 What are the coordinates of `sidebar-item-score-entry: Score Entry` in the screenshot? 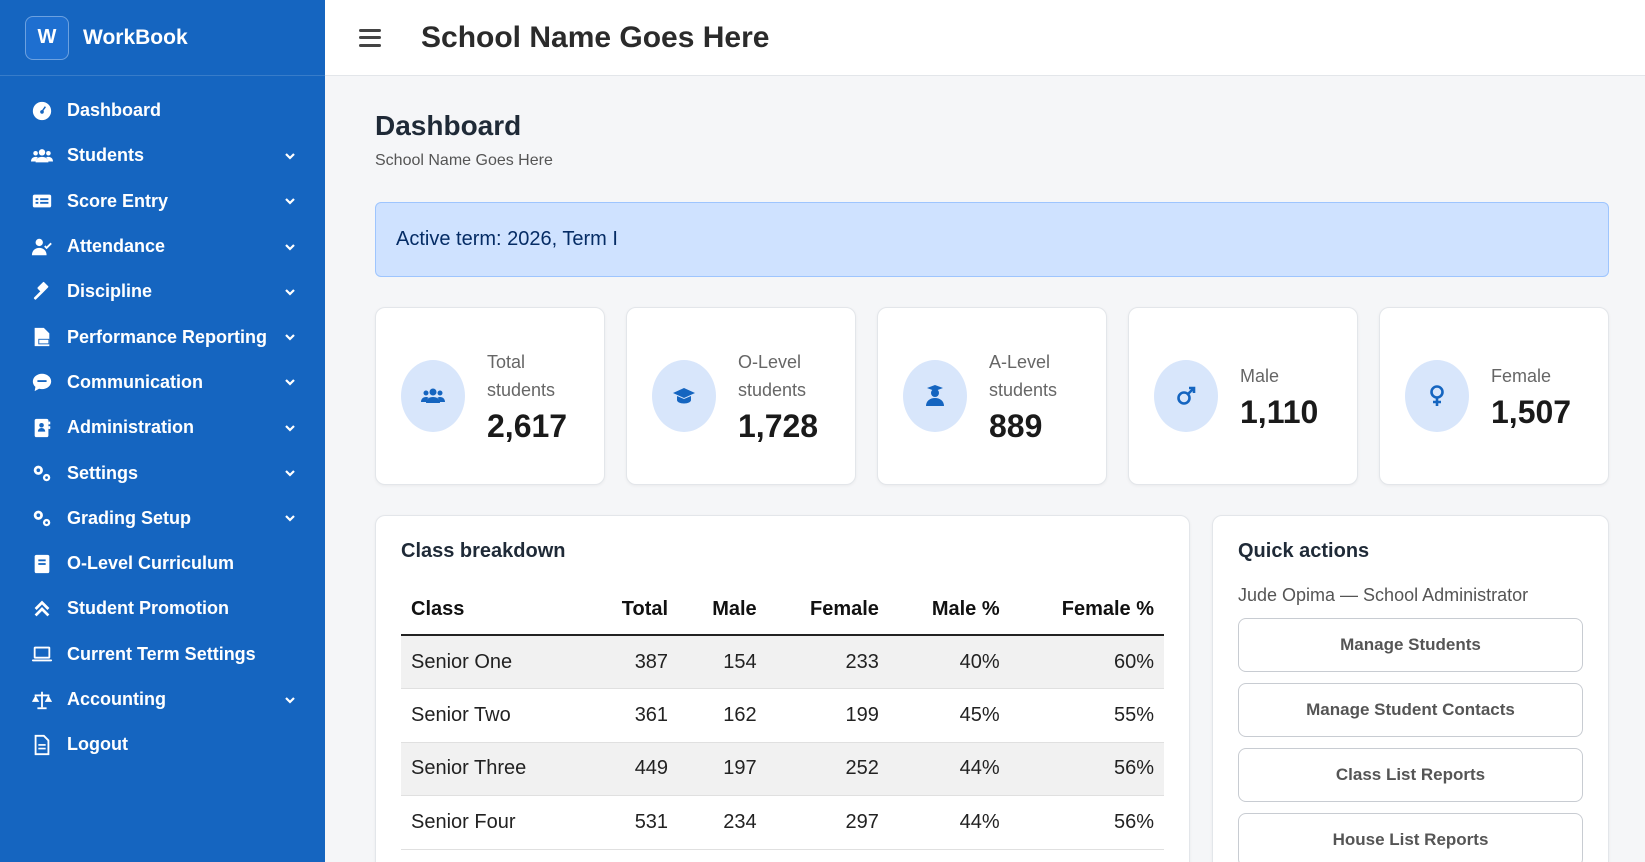 It's located at (162, 201).